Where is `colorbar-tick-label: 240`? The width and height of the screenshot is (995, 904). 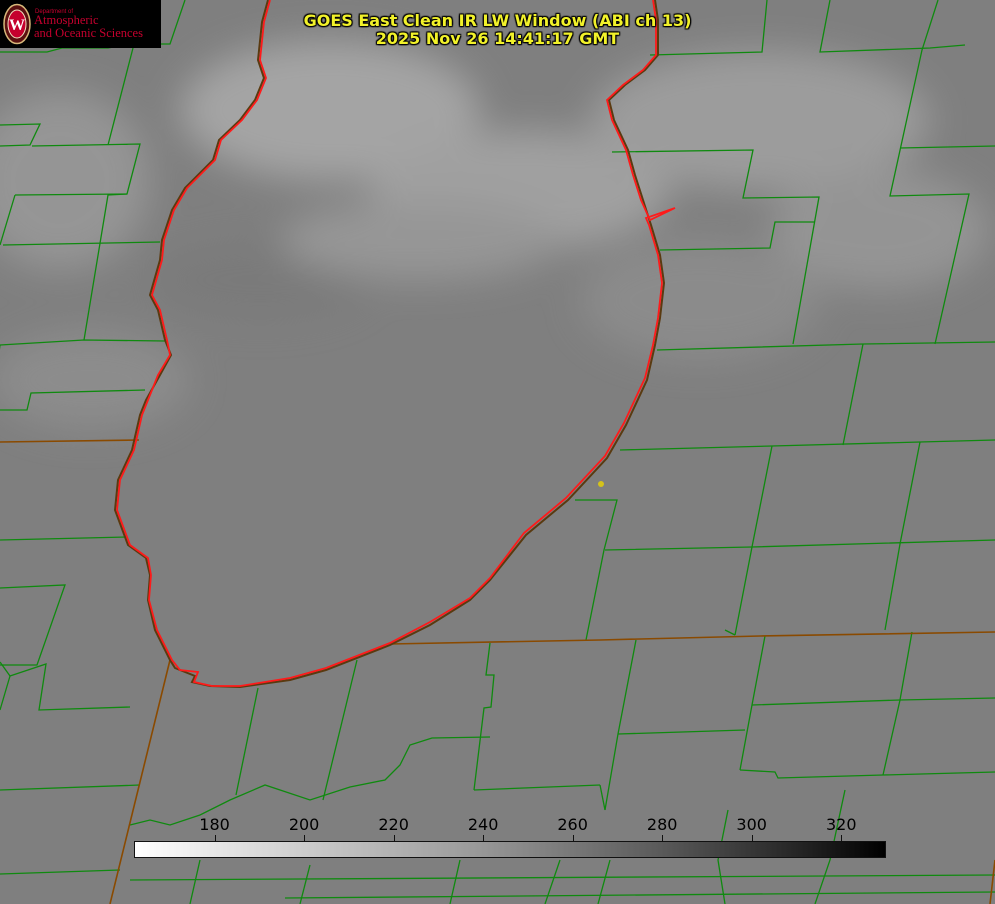
colorbar-tick-label: 240 is located at coordinates (483, 824).